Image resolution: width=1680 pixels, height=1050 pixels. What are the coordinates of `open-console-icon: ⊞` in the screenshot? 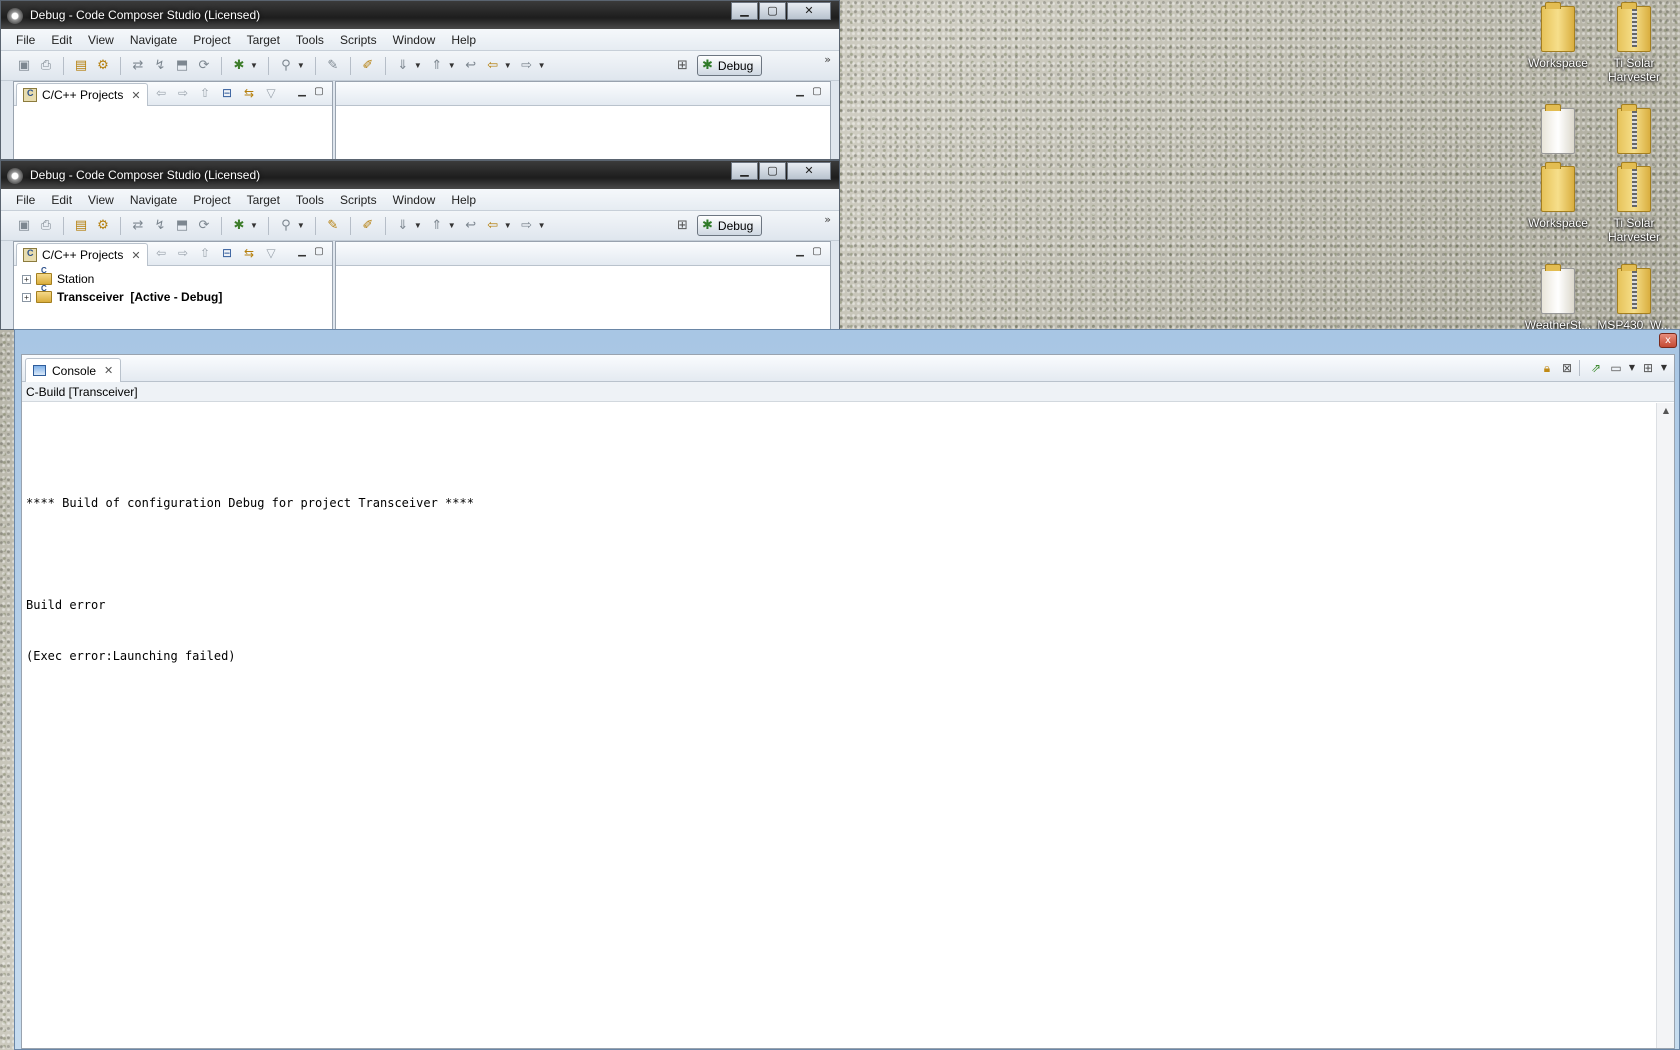 It's located at (1648, 368).